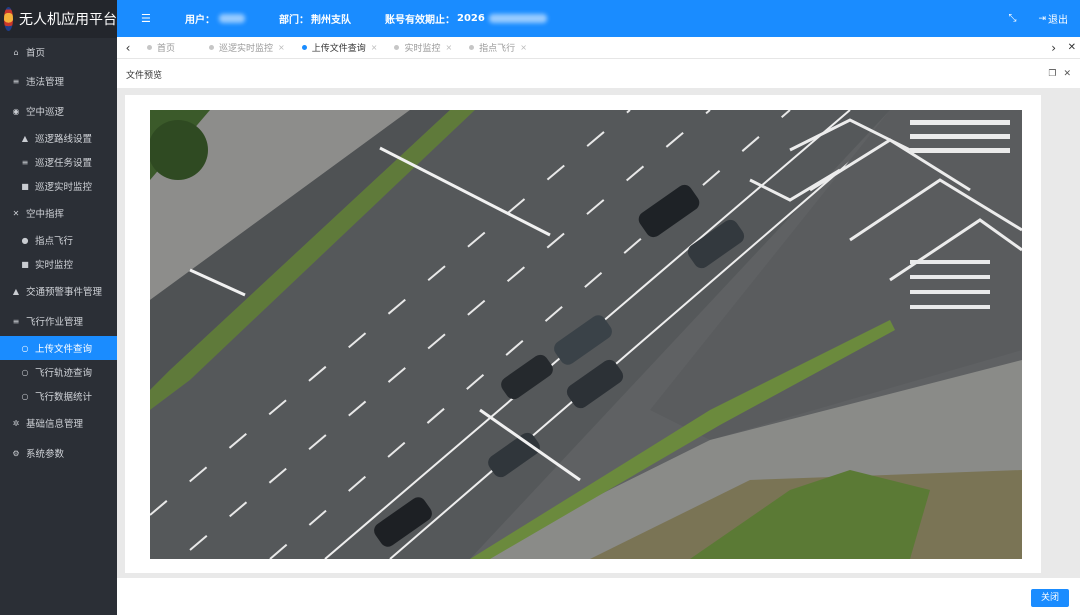 This screenshot has width=1080, height=615. I want to click on app-title: 无人机应用平台, so click(68, 20).